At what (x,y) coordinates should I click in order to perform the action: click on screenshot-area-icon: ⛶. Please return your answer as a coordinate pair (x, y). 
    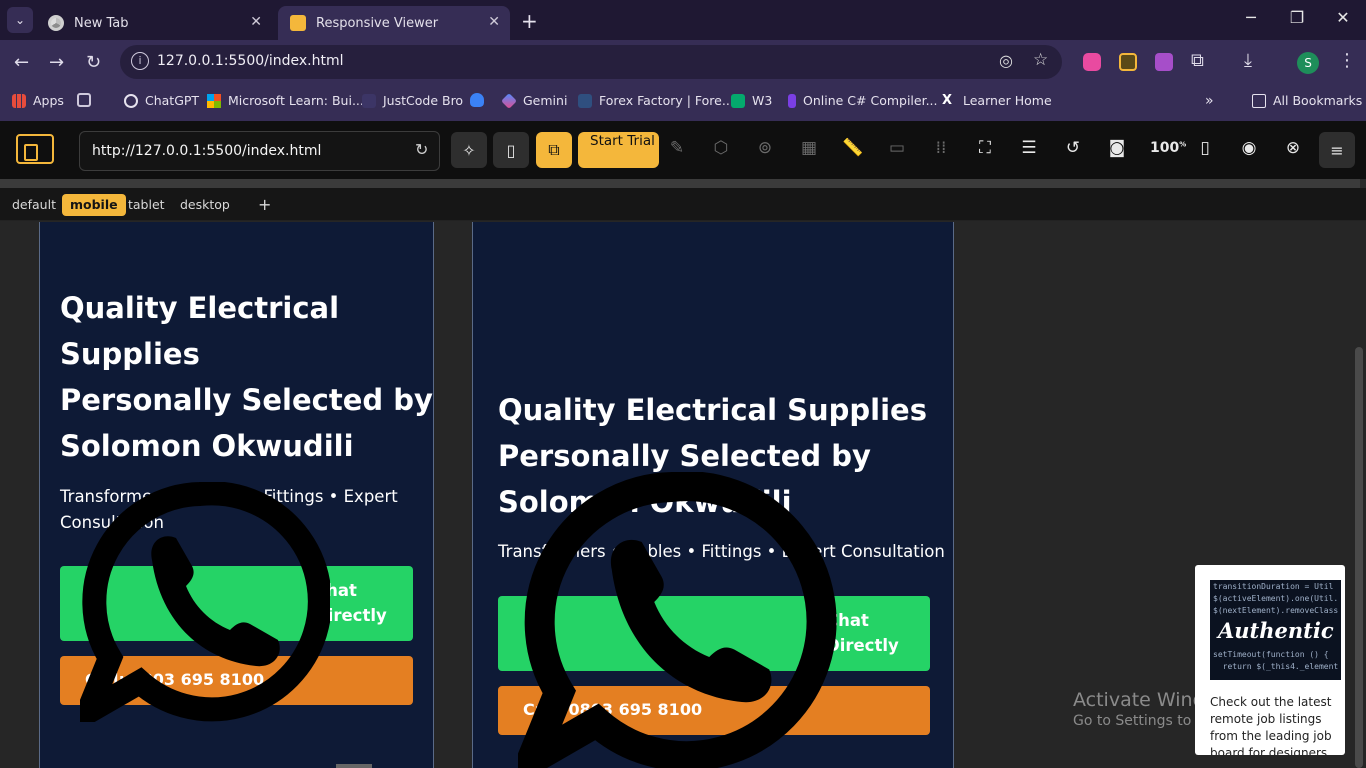
    Looking at the image, I should click on (985, 148).